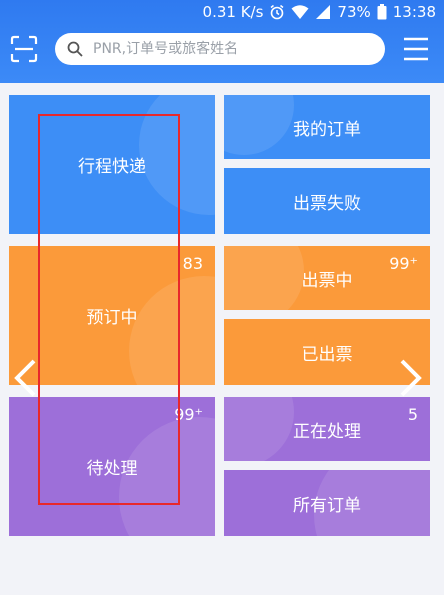 The height and width of the screenshot is (595, 444). What do you see at coordinates (412, 414) in the screenshot?
I see `tile-processing-count: 5` at bounding box center [412, 414].